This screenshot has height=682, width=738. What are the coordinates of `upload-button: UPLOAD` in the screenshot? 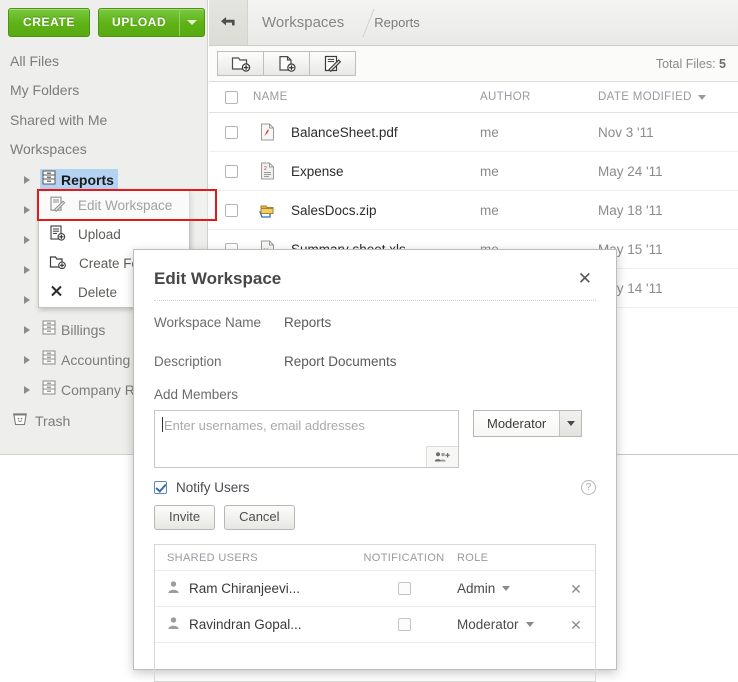 It's located at (139, 22).